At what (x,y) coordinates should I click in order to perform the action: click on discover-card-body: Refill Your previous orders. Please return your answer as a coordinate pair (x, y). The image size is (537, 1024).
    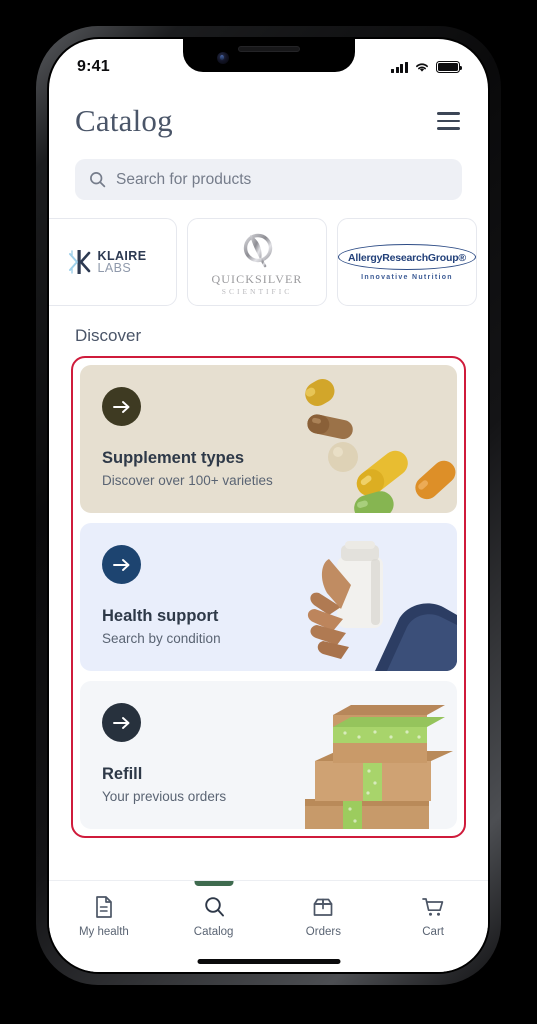
    Looking at the image, I should click on (268, 742).